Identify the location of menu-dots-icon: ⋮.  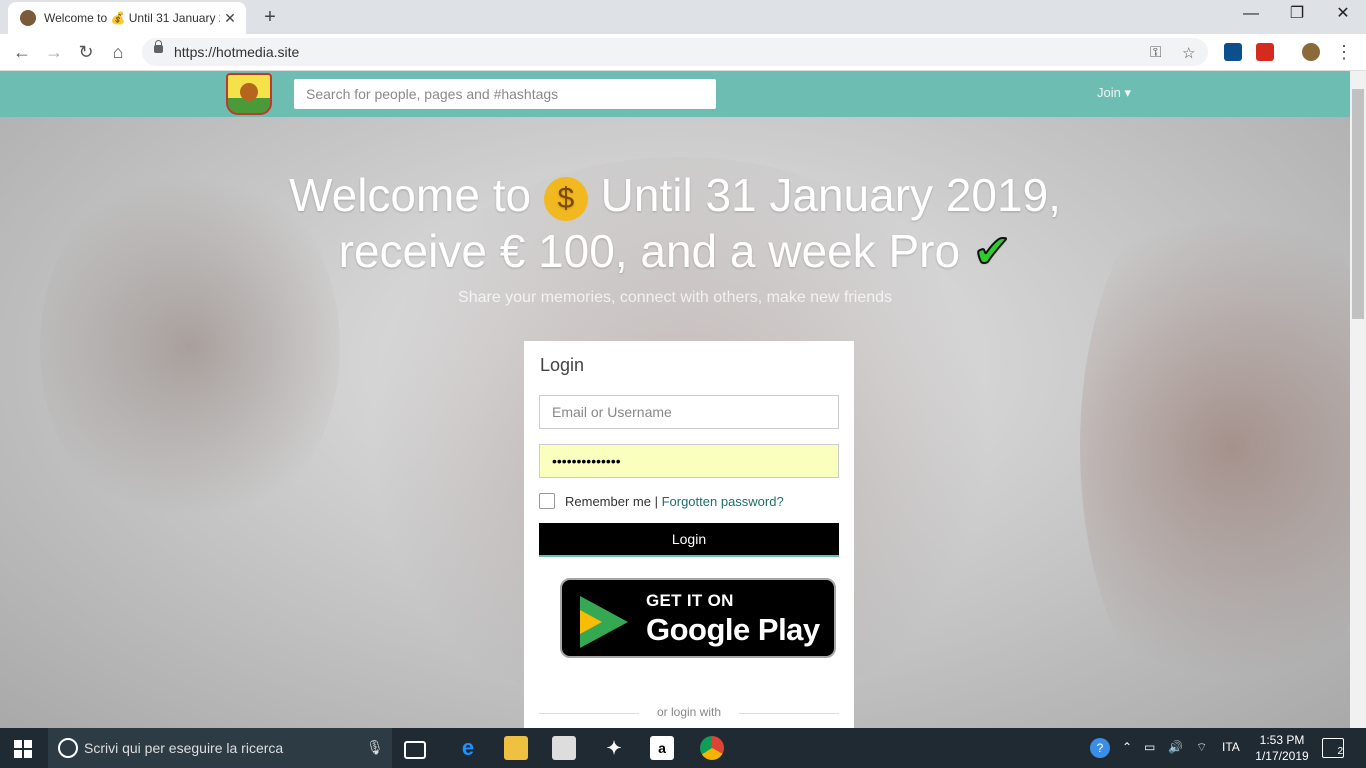
(1344, 52).